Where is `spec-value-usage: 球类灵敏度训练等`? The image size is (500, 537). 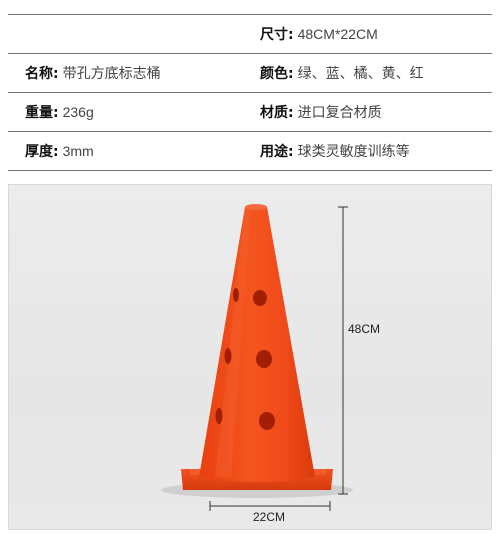 spec-value-usage: 球类灵敏度训练等 is located at coordinates (353, 152).